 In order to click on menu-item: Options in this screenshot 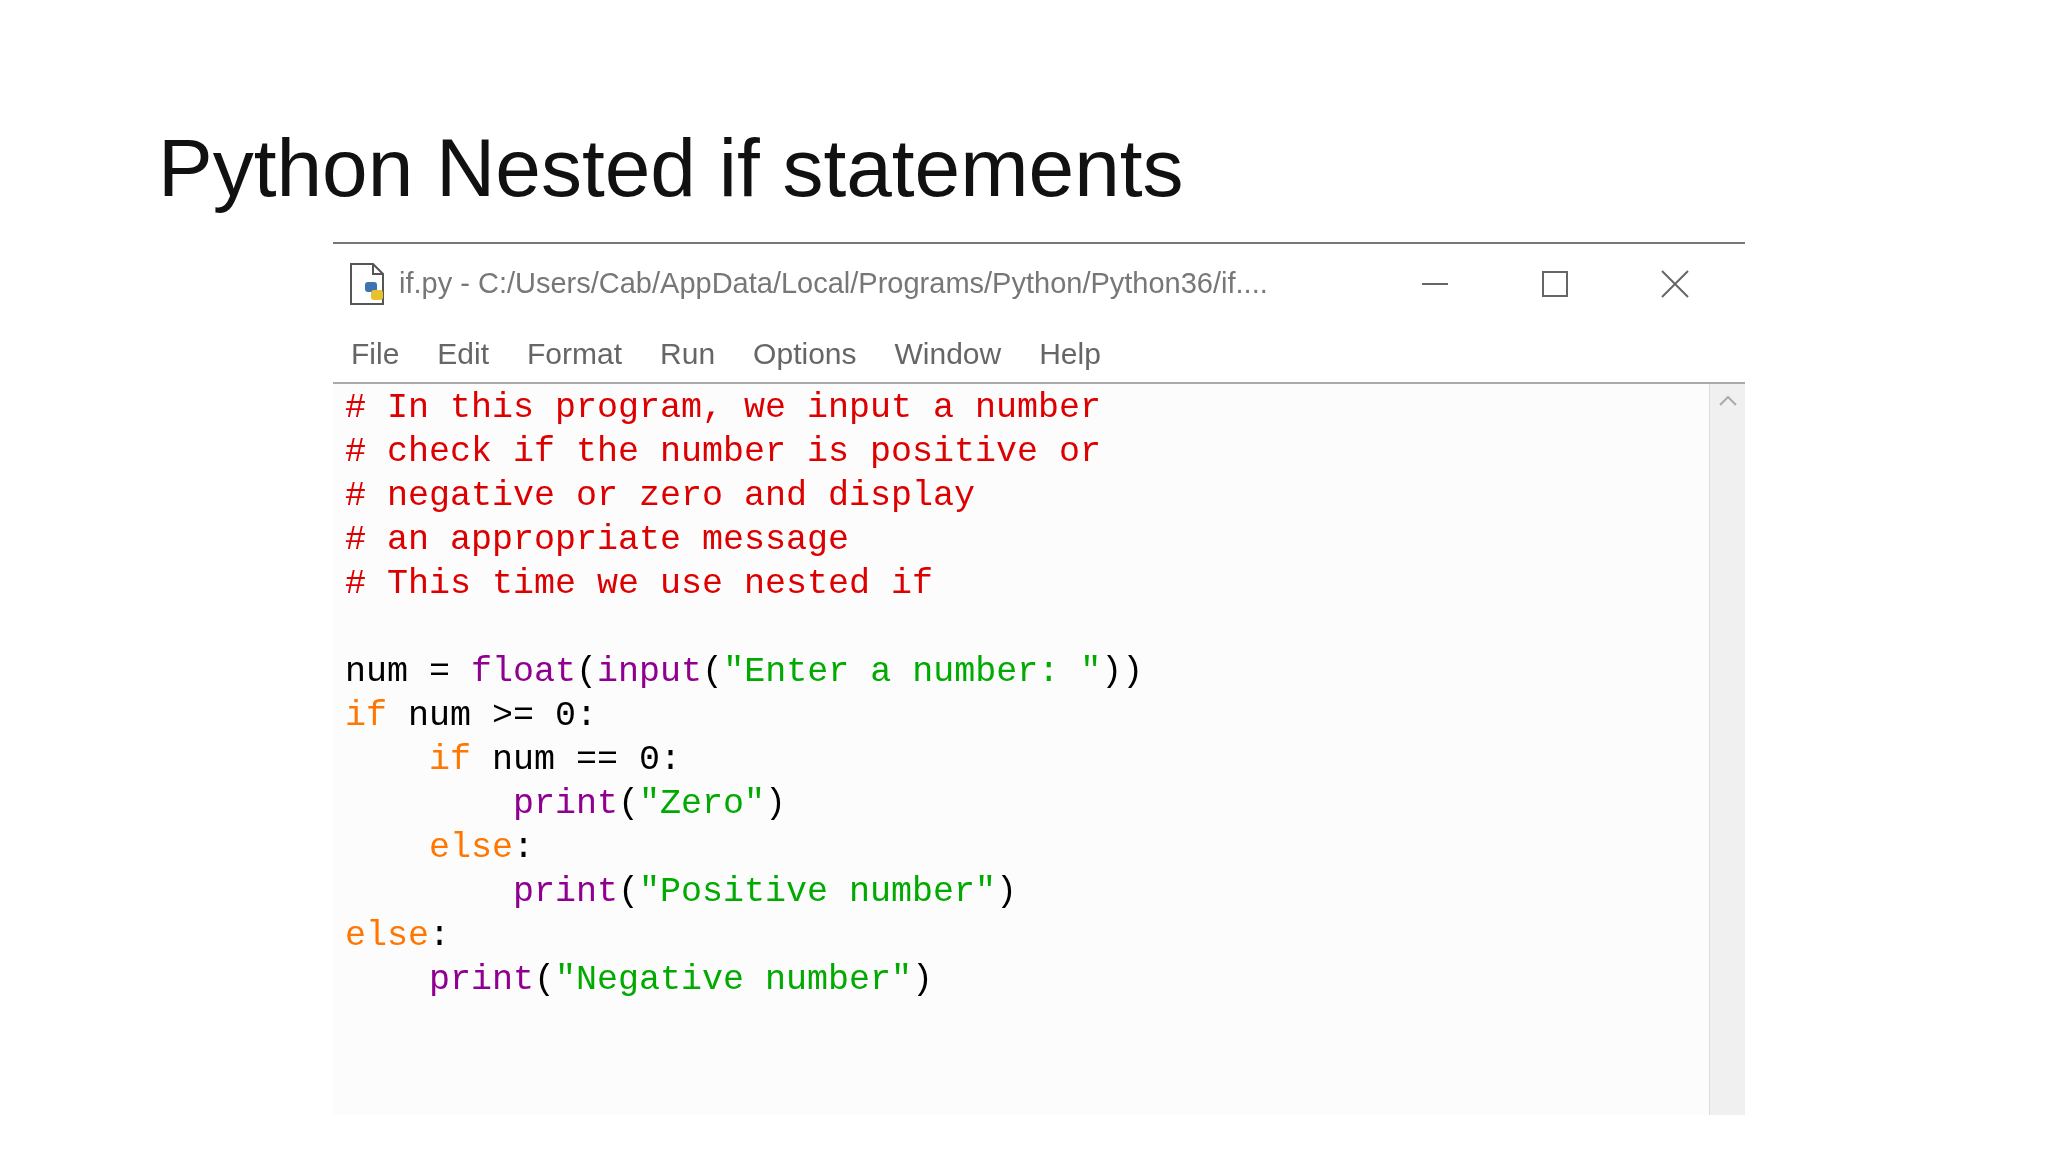, I will do `click(805, 353)`.